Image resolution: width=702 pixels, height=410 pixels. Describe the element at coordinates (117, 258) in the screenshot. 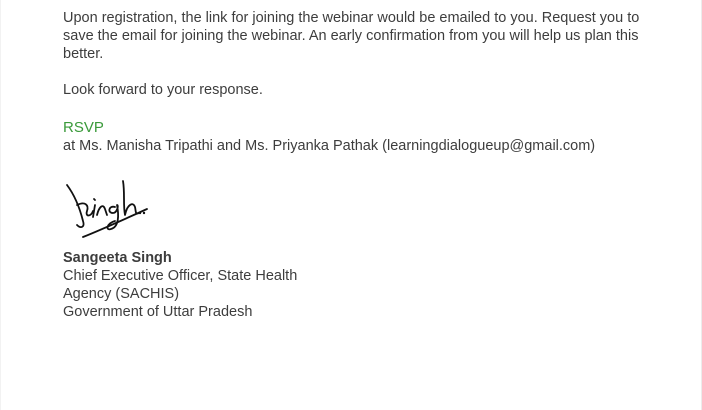

I see `signatory-name: Sangeeta Singh` at that location.